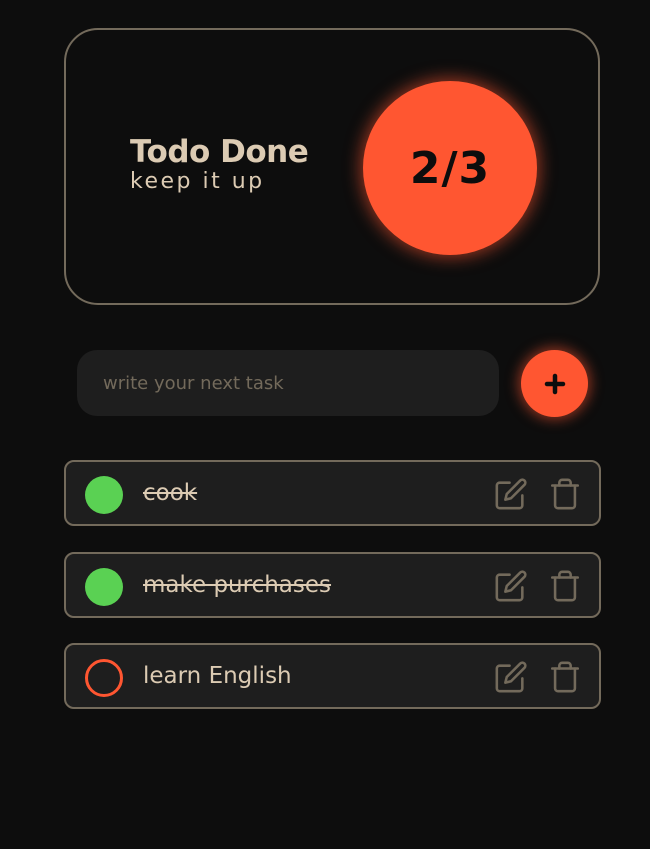  What do you see at coordinates (217, 676) in the screenshot?
I see `todo-text: learn English` at bounding box center [217, 676].